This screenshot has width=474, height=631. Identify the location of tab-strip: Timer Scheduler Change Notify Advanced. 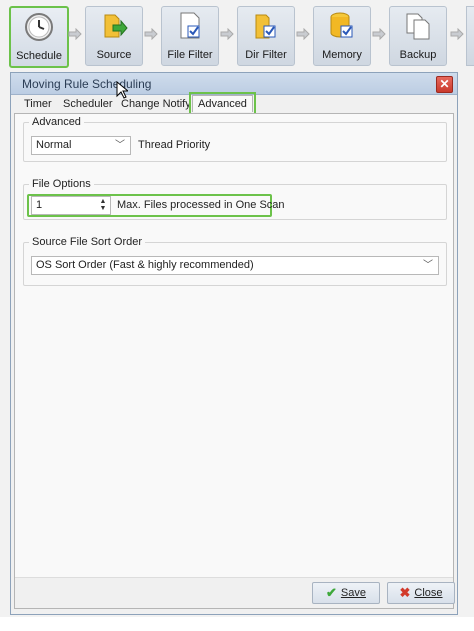
(234, 103).